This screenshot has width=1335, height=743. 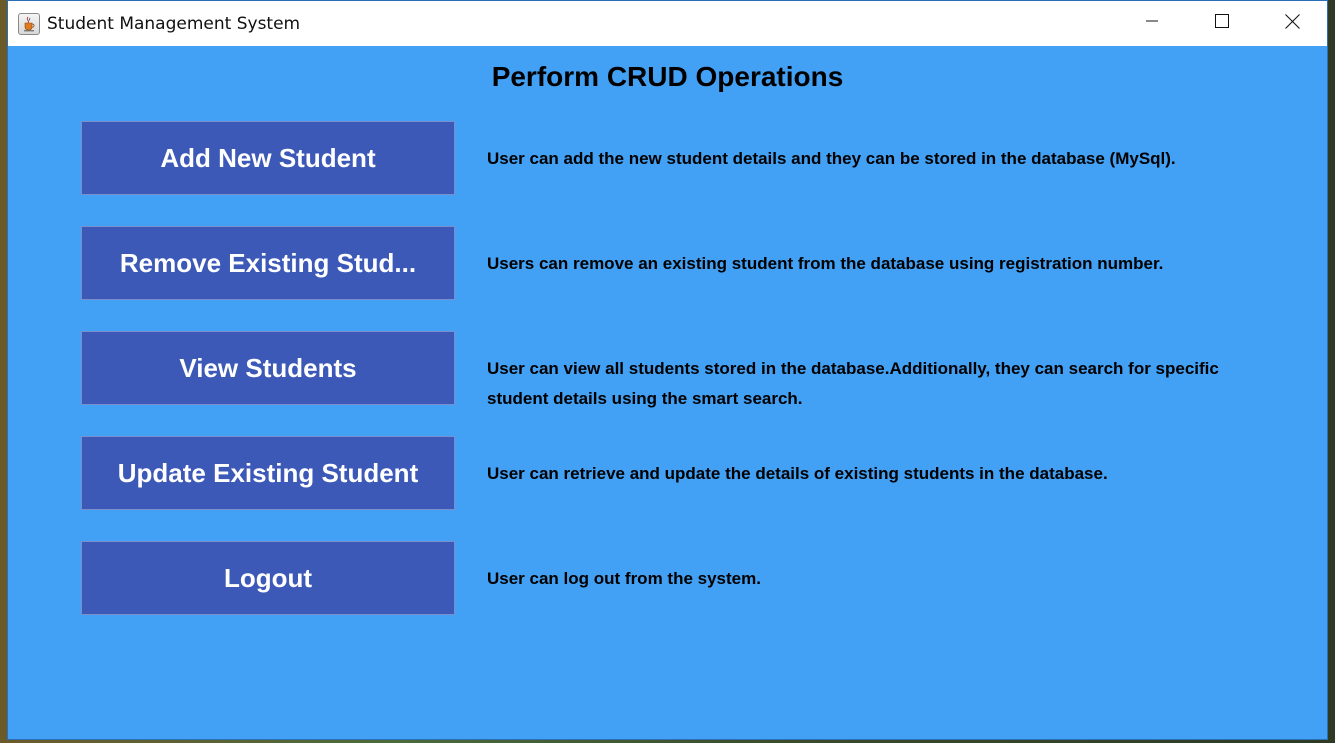 I want to click on maximize-icon, so click(x=1222, y=23).